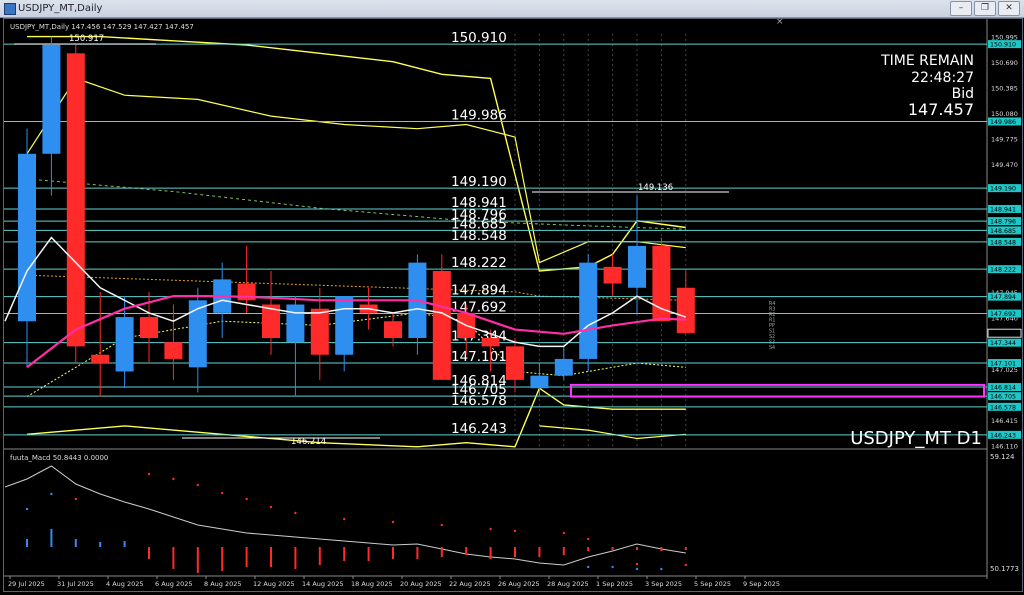  What do you see at coordinates (780, 22) in the screenshot?
I see `inner-close-icon: ×` at bounding box center [780, 22].